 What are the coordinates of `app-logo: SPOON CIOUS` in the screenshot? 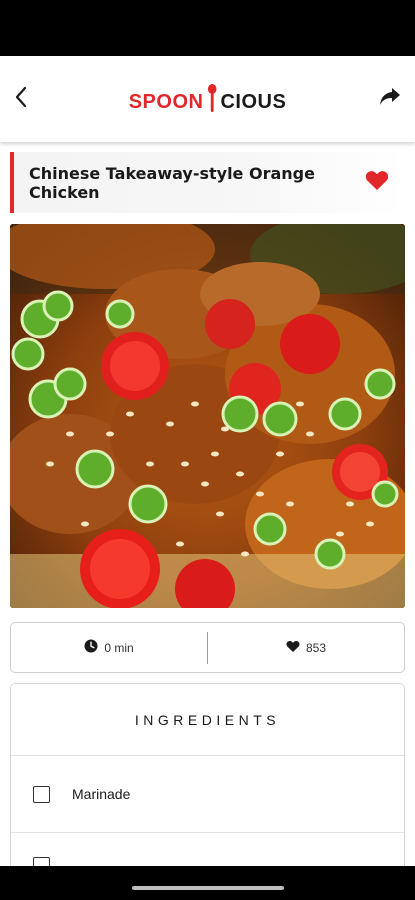 It's located at (207, 98).